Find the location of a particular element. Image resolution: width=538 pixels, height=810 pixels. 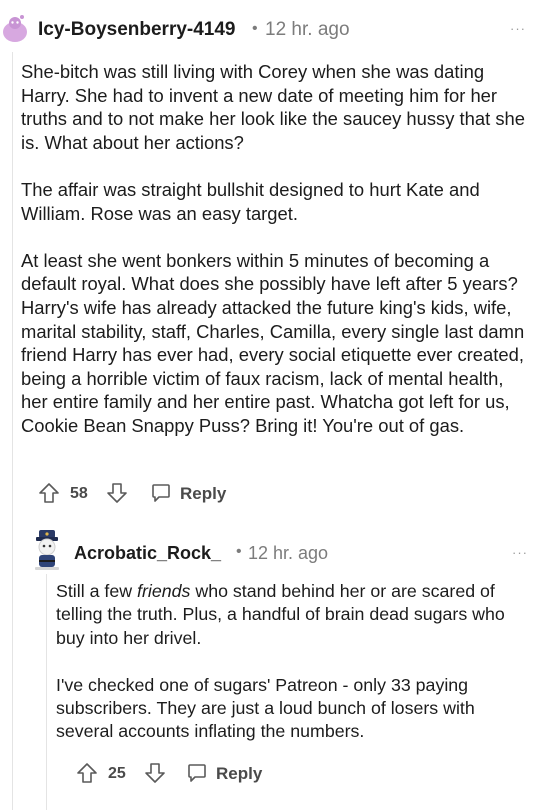

police-snoo-avatar-icon is located at coordinates (47, 550).